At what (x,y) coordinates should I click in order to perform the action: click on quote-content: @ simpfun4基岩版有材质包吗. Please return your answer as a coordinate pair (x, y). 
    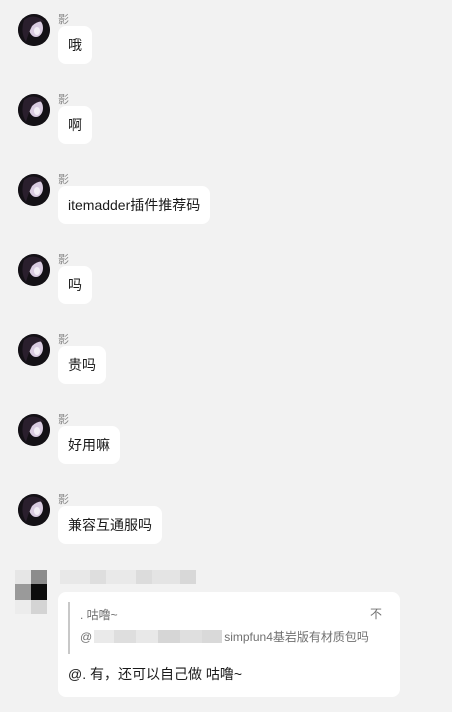
    Looking at the image, I should click on (224, 637).